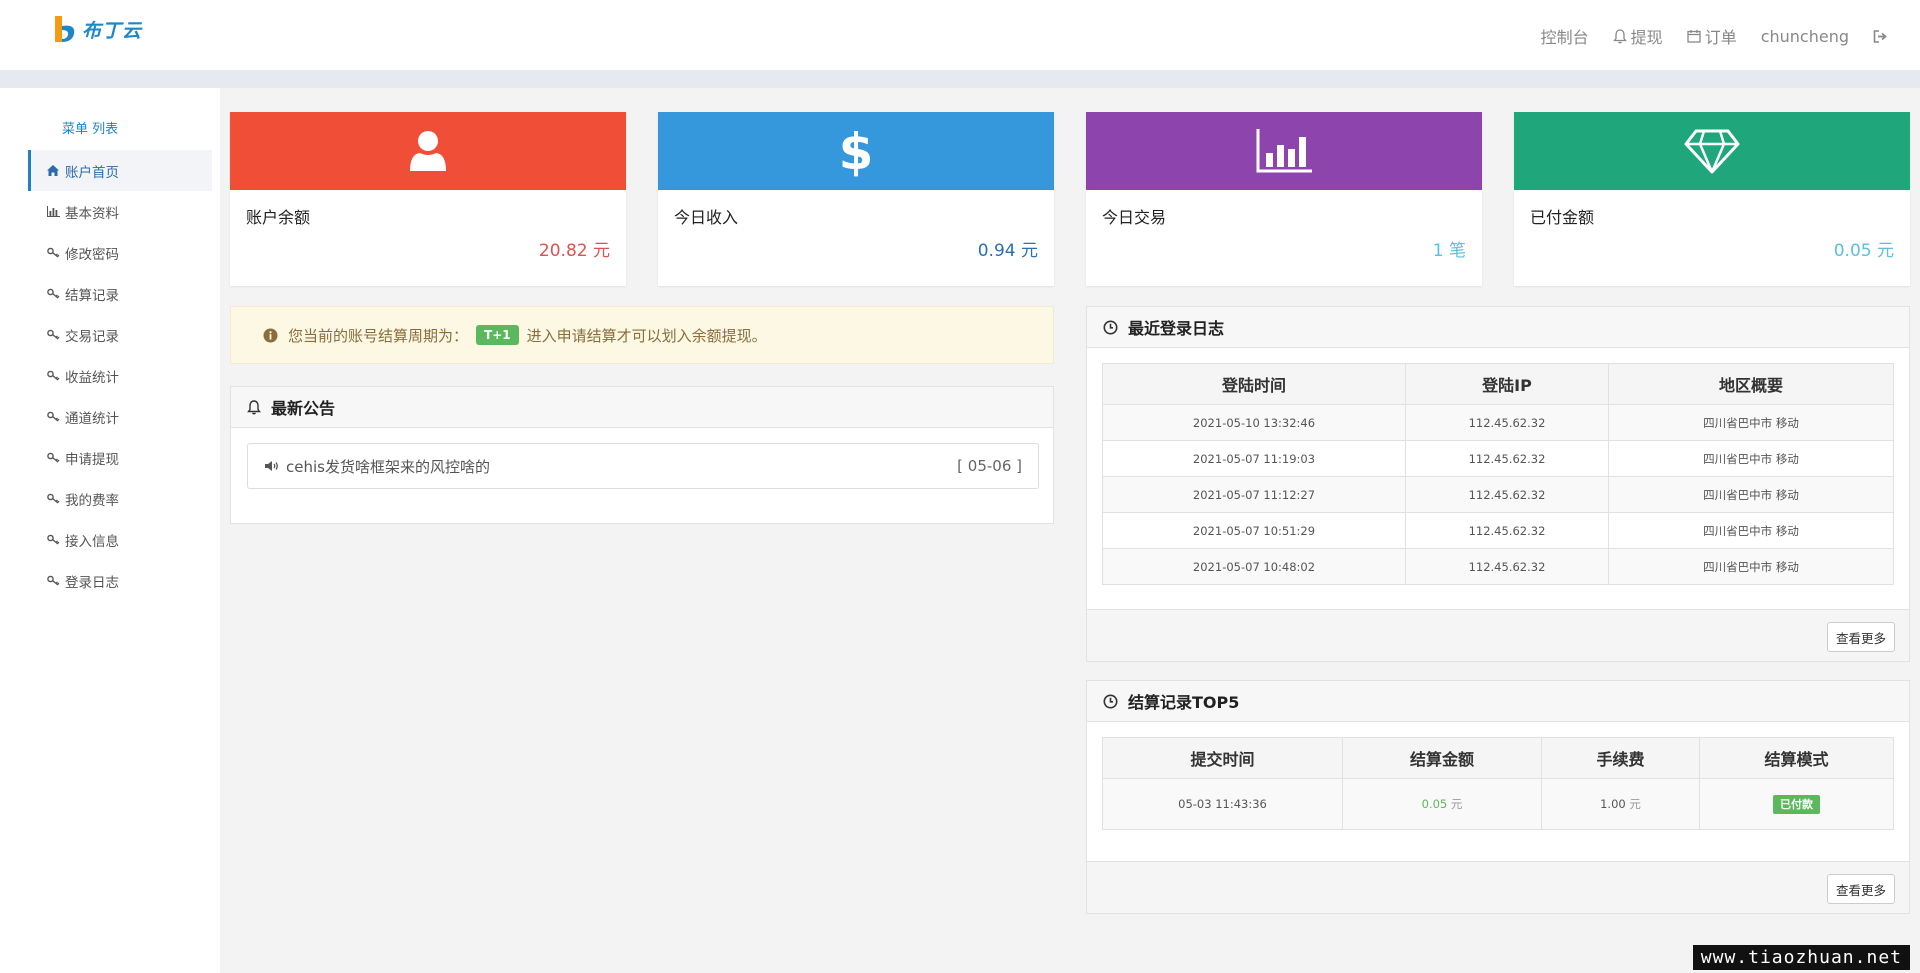 The width and height of the screenshot is (1920, 973). I want to click on user-icon, so click(428, 151).